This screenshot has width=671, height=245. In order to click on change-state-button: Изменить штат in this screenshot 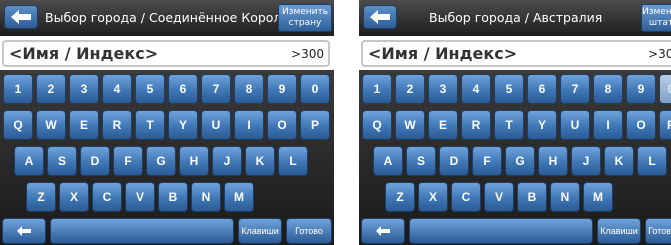, I will do `click(656, 18)`.